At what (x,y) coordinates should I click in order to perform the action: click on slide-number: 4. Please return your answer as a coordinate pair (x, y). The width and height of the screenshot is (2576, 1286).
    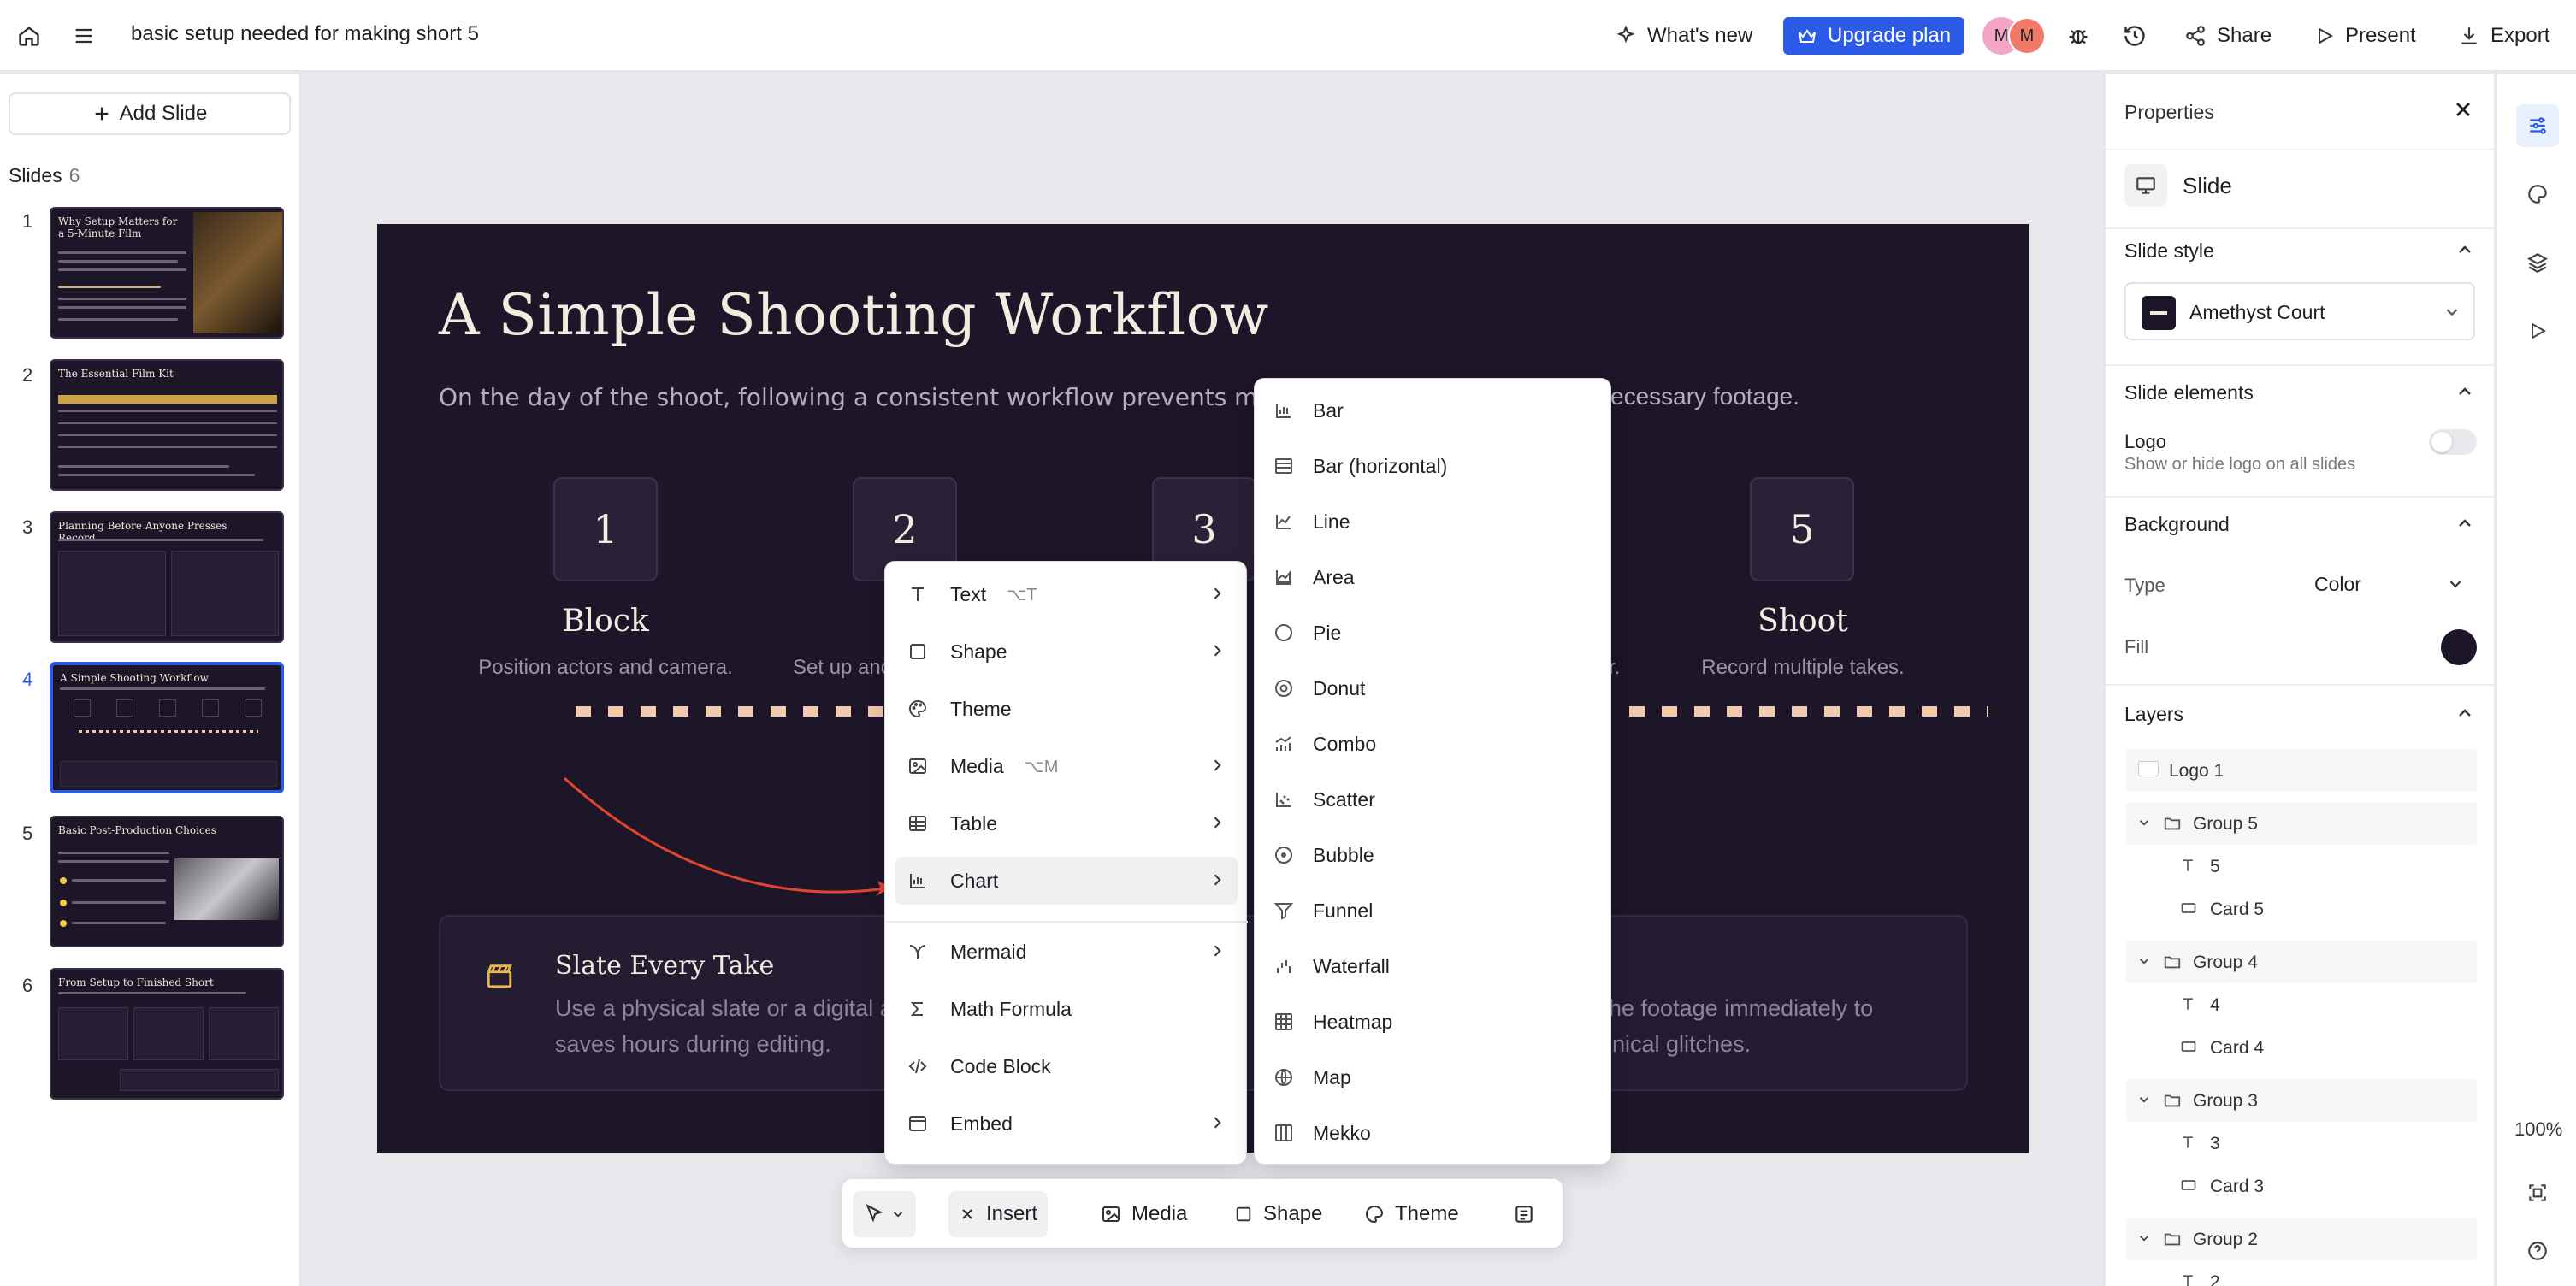
    Looking at the image, I should click on (27, 679).